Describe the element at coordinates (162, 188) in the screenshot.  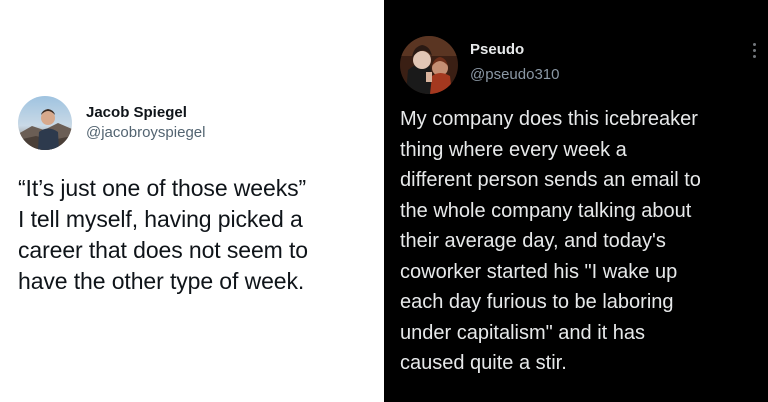
I see `tweet-text-line: “It’s just one of those weeks”` at that location.